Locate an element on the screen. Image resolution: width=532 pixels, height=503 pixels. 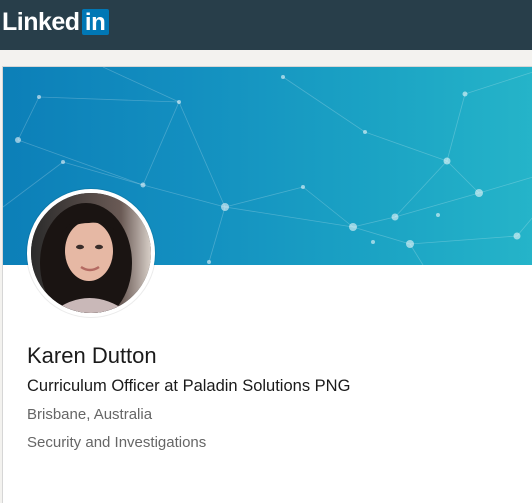
logo-in-box: in is located at coordinates (95, 22).